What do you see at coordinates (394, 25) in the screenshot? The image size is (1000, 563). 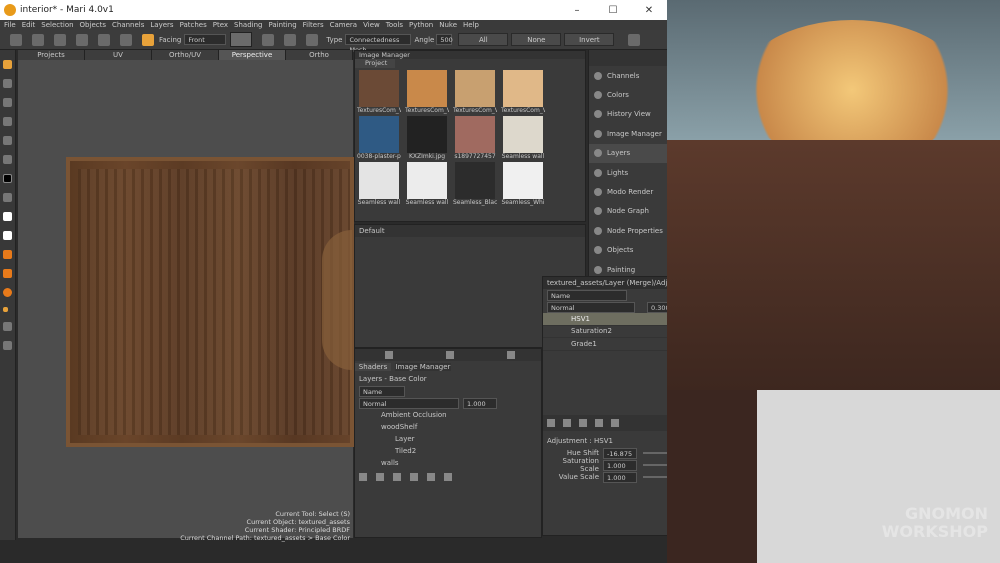 I see `menu-tools: Tools` at bounding box center [394, 25].